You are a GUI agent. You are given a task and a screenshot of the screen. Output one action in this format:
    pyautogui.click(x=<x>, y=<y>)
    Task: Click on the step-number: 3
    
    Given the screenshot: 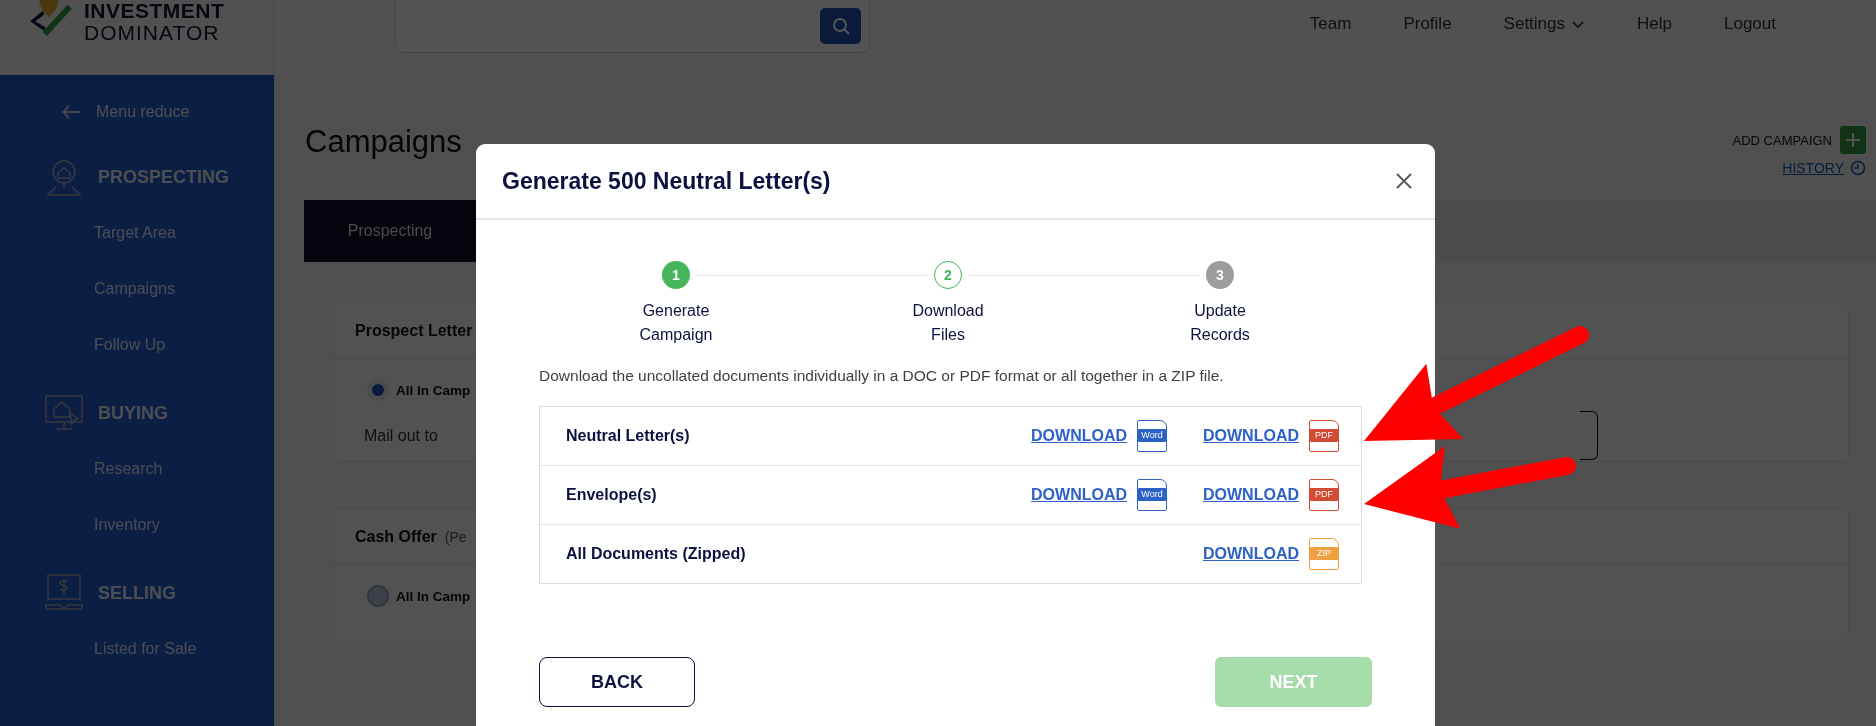 What is the action you would take?
    pyautogui.click(x=1220, y=275)
    